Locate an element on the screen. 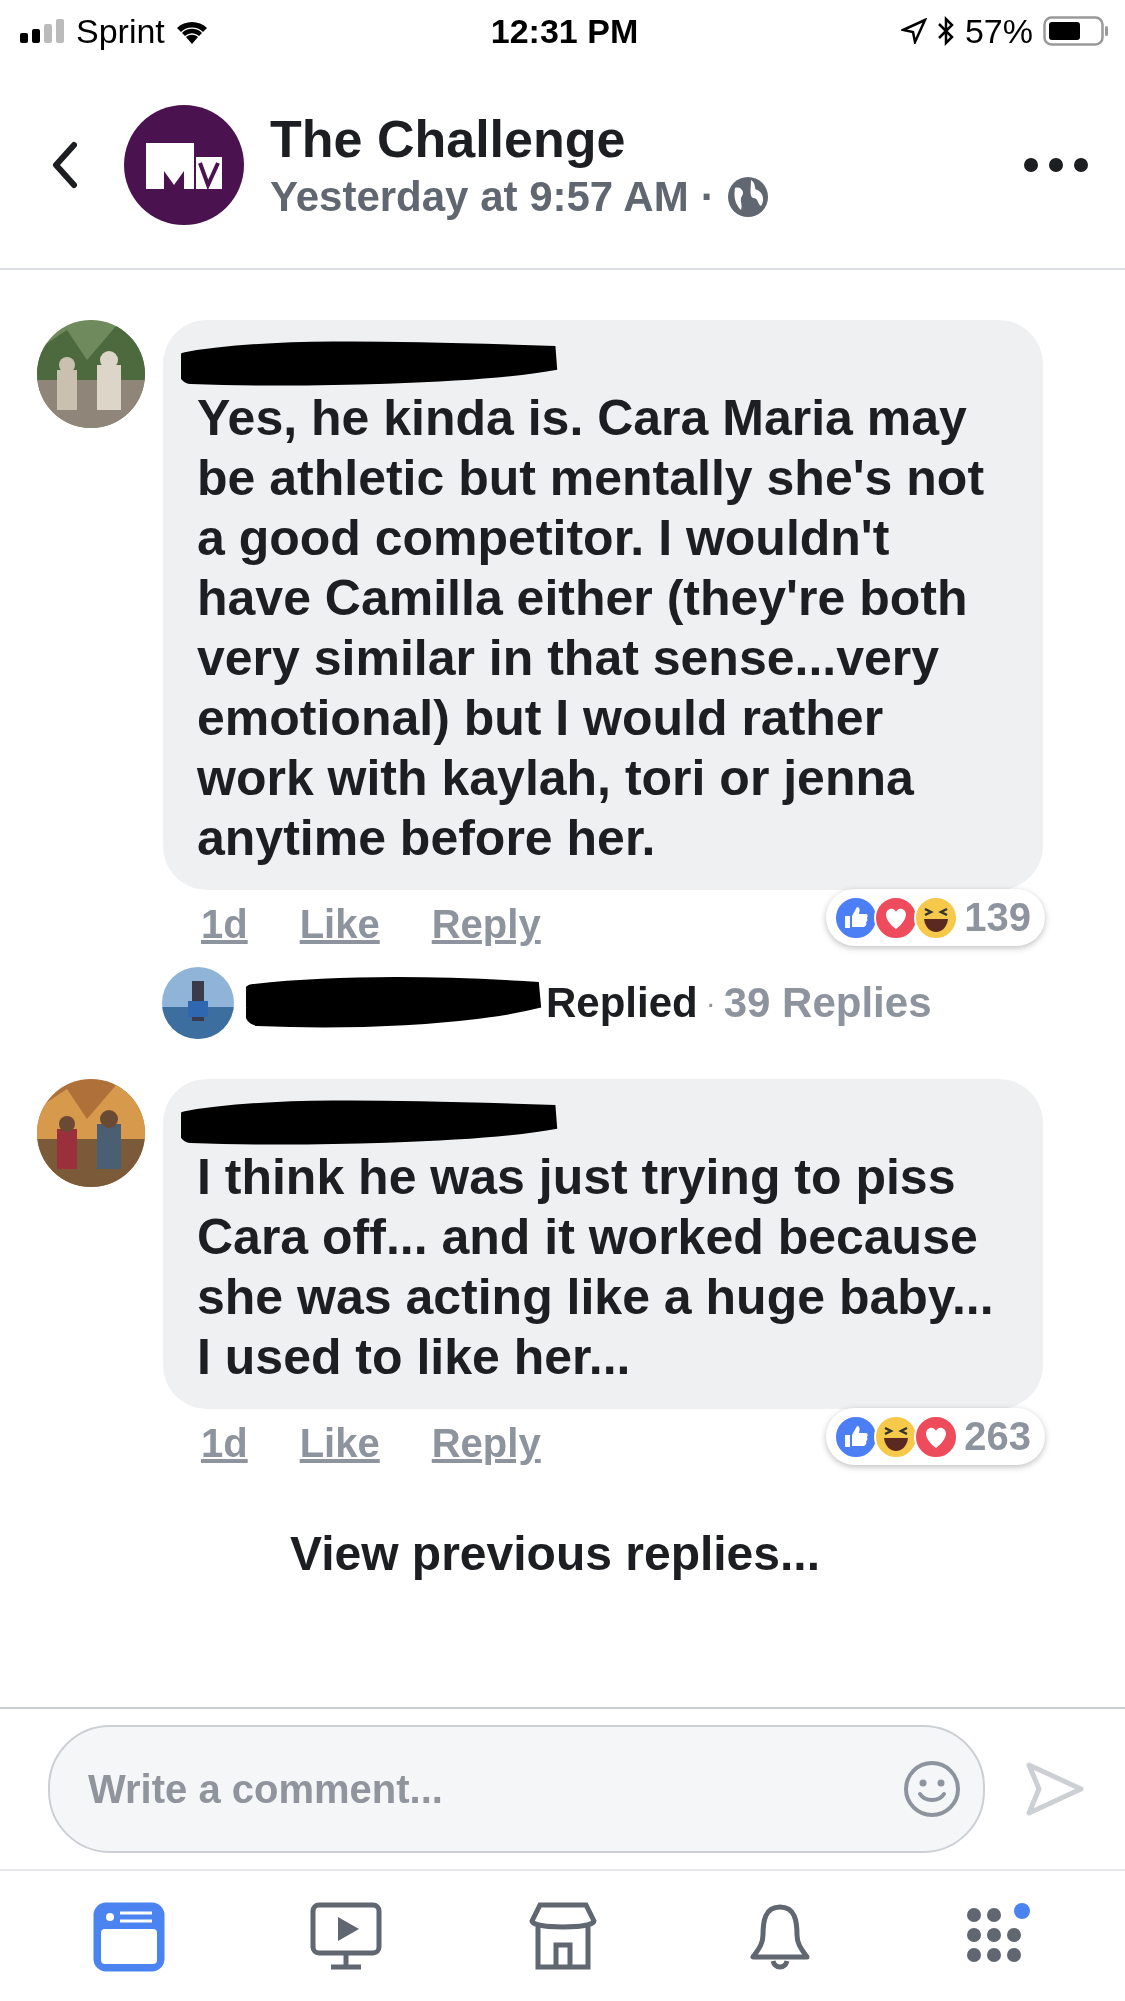 The image size is (1125, 2001). signal-icon is located at coordinates (43, 31).